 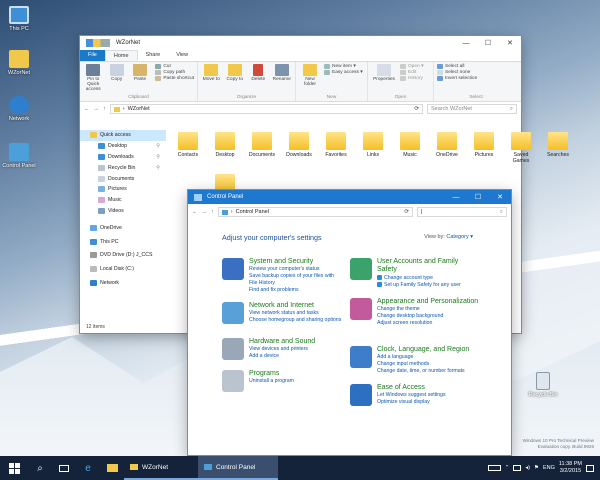 What do you see at coordinates (19, 156) in the screenshot?
I see `desktop-icon-control-panel: Control Panel` at bounding box center [19, 156].